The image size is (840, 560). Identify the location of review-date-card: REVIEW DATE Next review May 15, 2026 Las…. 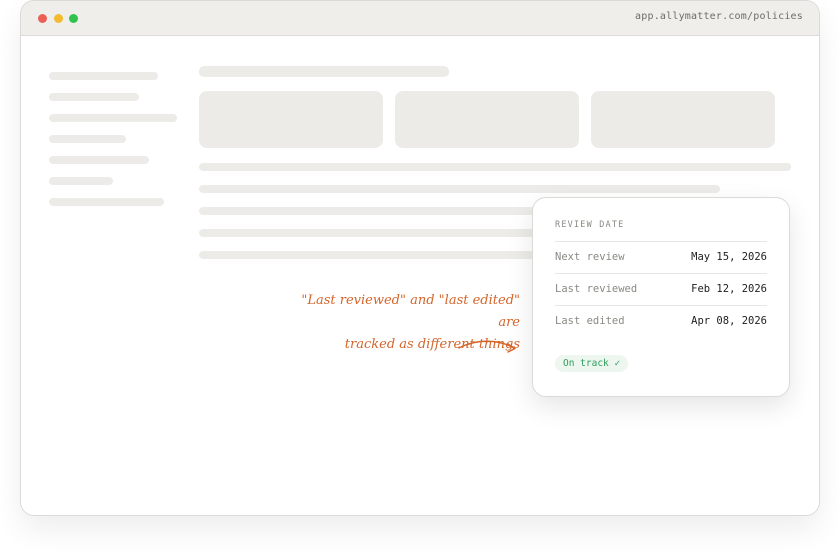
(661, 297).